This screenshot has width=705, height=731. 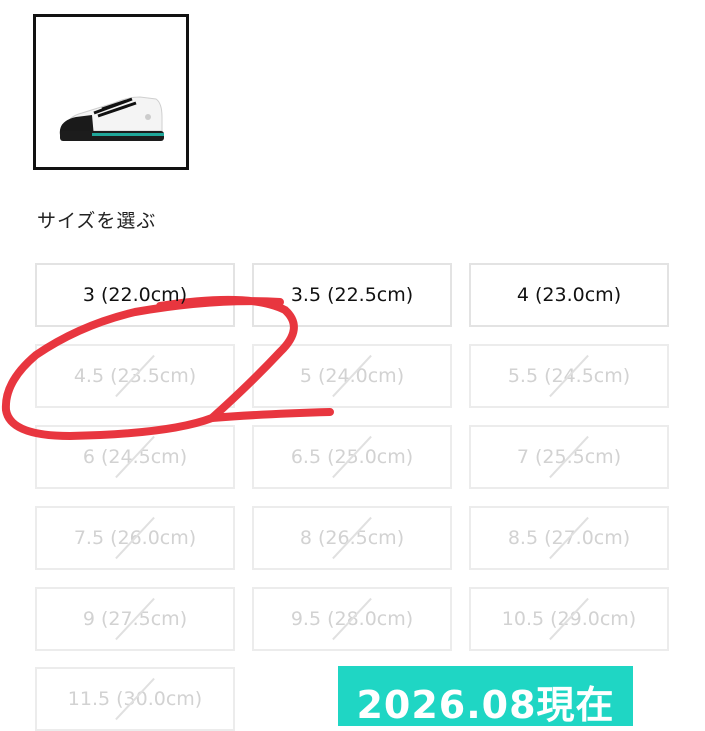 I want to click on size-option: 5.5 (24.5cm), so click(x=569, y=376).